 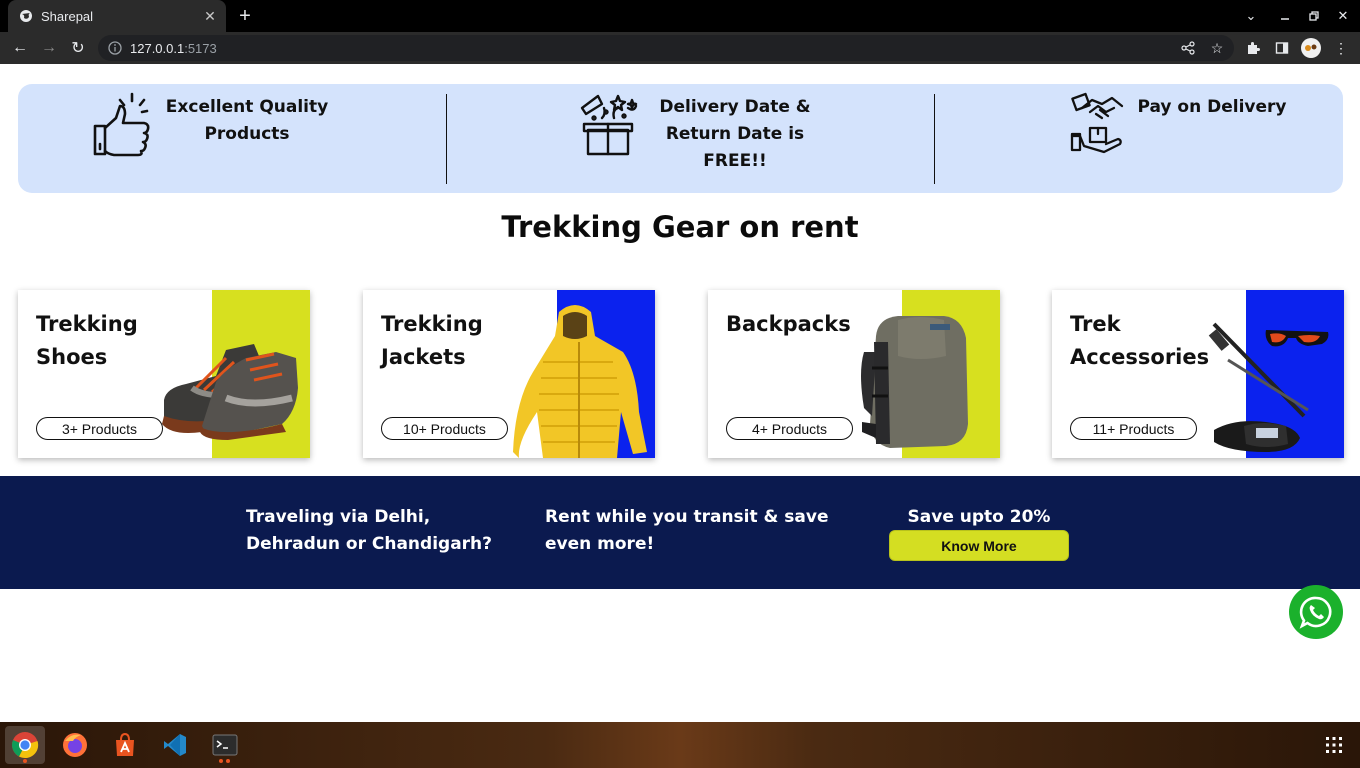 What do you see at coordinates (369, 544) in the screenshot?
I see `banner-left-line2: Dehradun or Chandigarh?` at bounding box center [369, 544].